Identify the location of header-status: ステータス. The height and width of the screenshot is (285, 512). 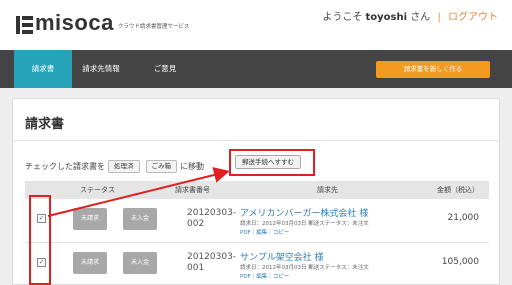
(97, 190).